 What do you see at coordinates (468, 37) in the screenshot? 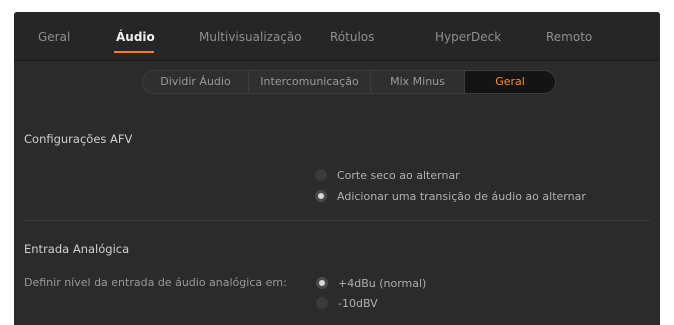
I see `tab-hyperdeck: HyperDeck` at bounding box center [468, 37].